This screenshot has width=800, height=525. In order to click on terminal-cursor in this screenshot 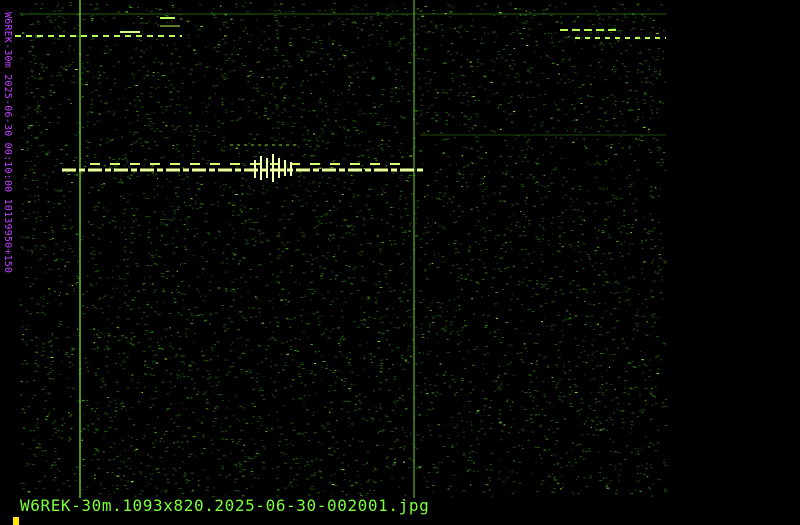, I will do `click(16, 521)`.